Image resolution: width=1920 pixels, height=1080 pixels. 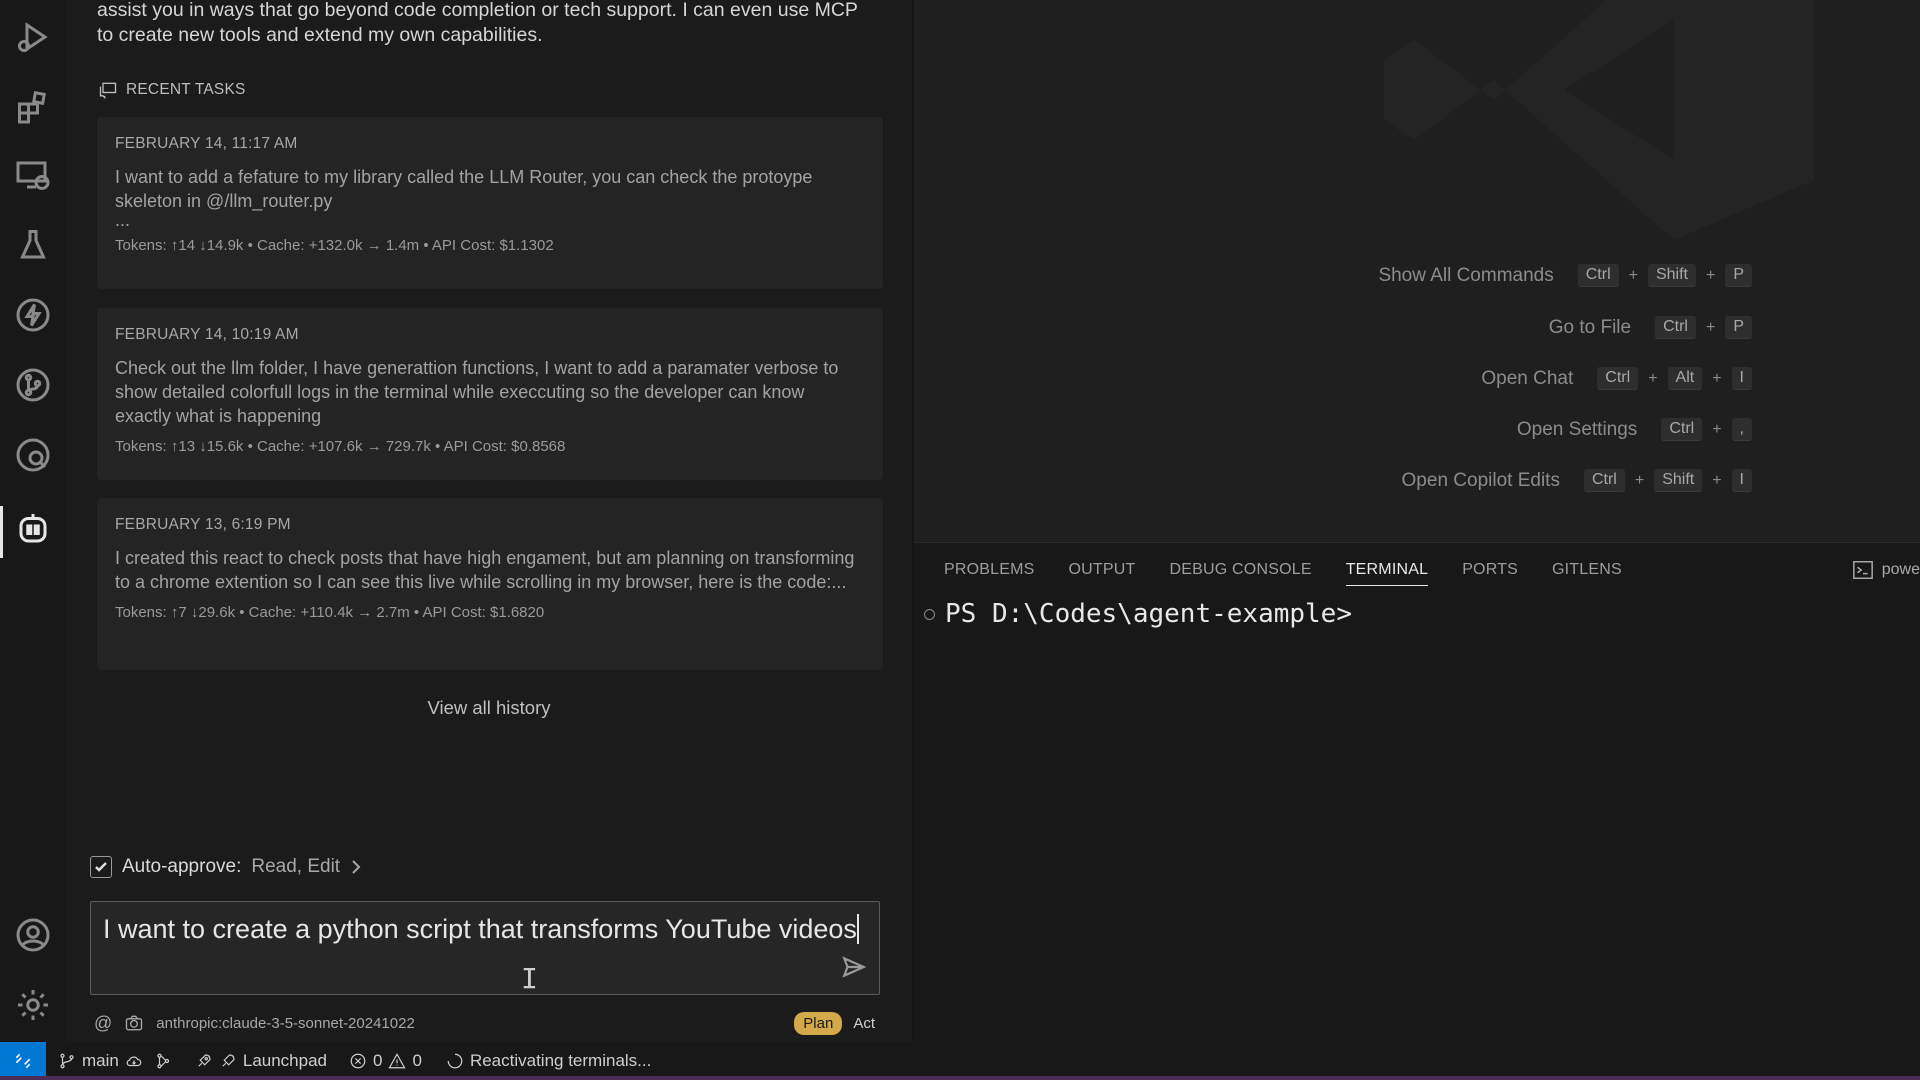 What do you see at coordinates (1565, 275) in the screenshot?
I see `shortcut-show-all-commands: Show All Commands Ctrl + Shift + P` at bounding box center [1565, 275].